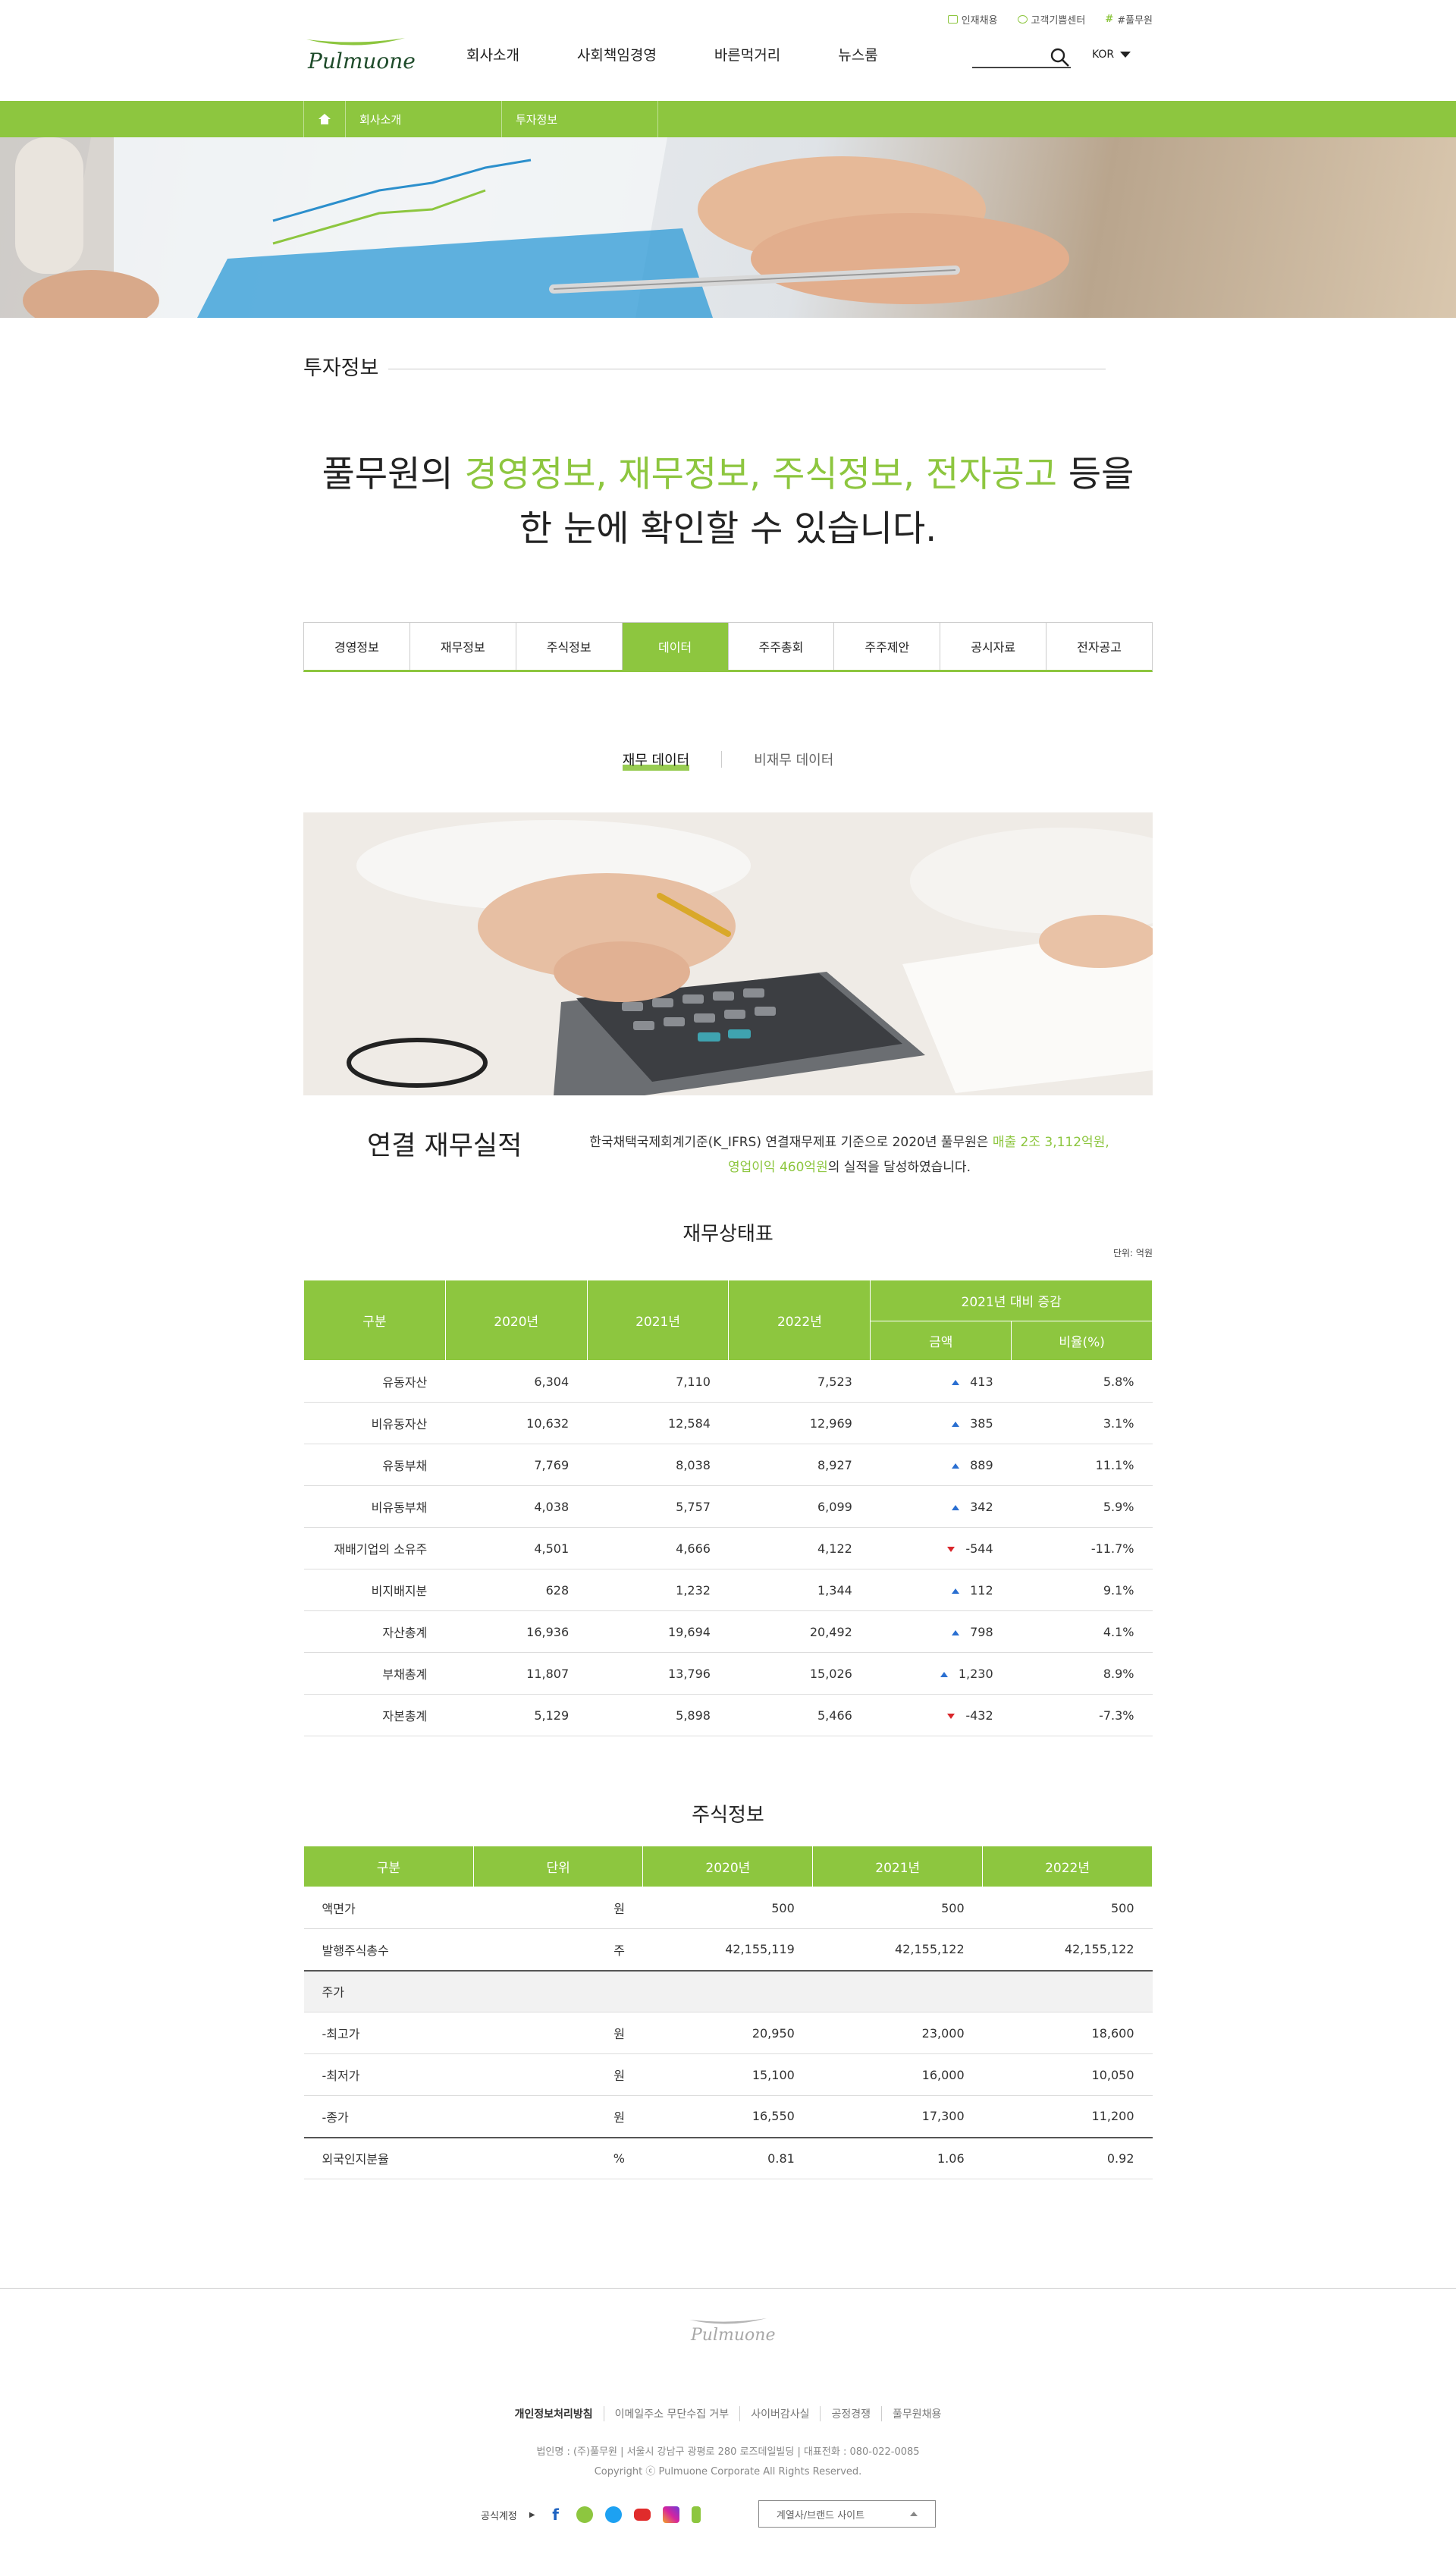 The image size is (1456, 2567). Describe the element at coordinates (388, 1908) in the screenshot. I see `table-cell-label: 액면가` at that location.